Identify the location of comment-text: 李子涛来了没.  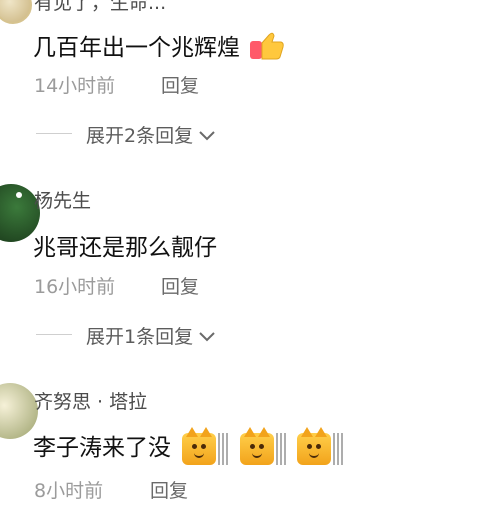
(188, 445).